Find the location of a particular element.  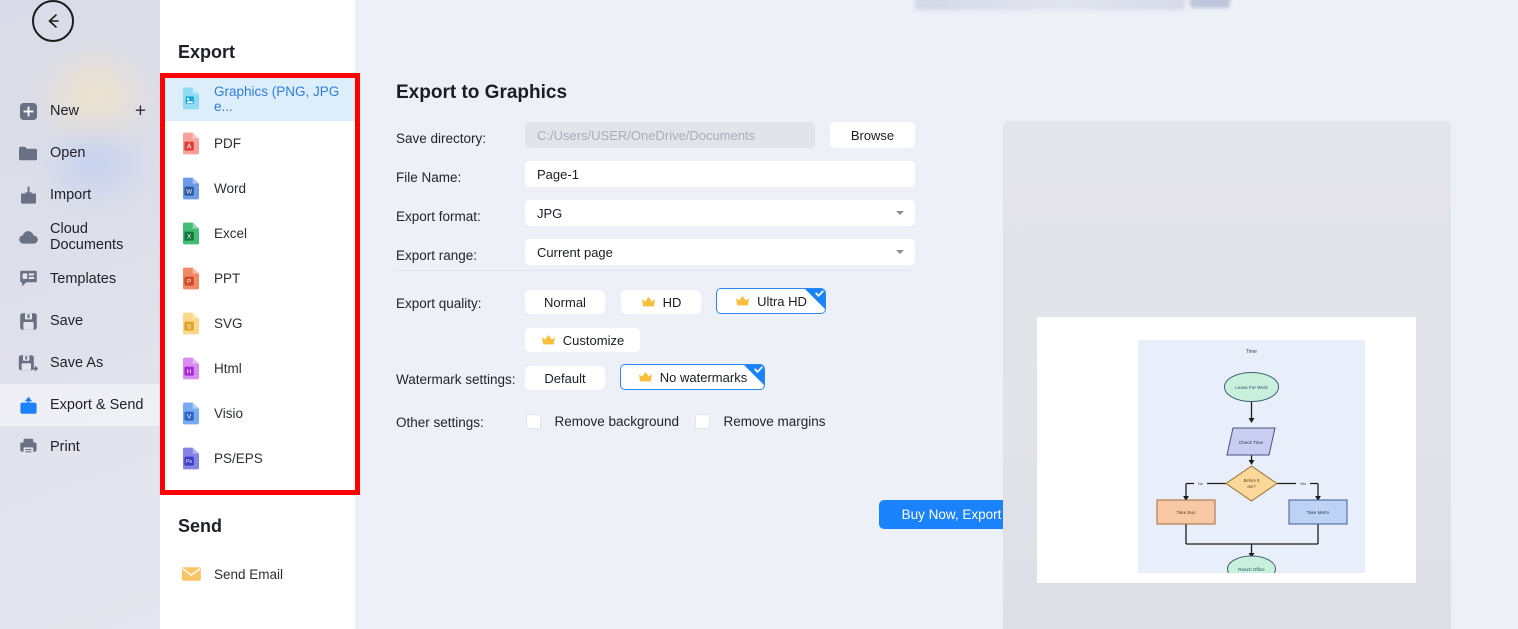

svg-text: S is located at coordinates (189, 326).